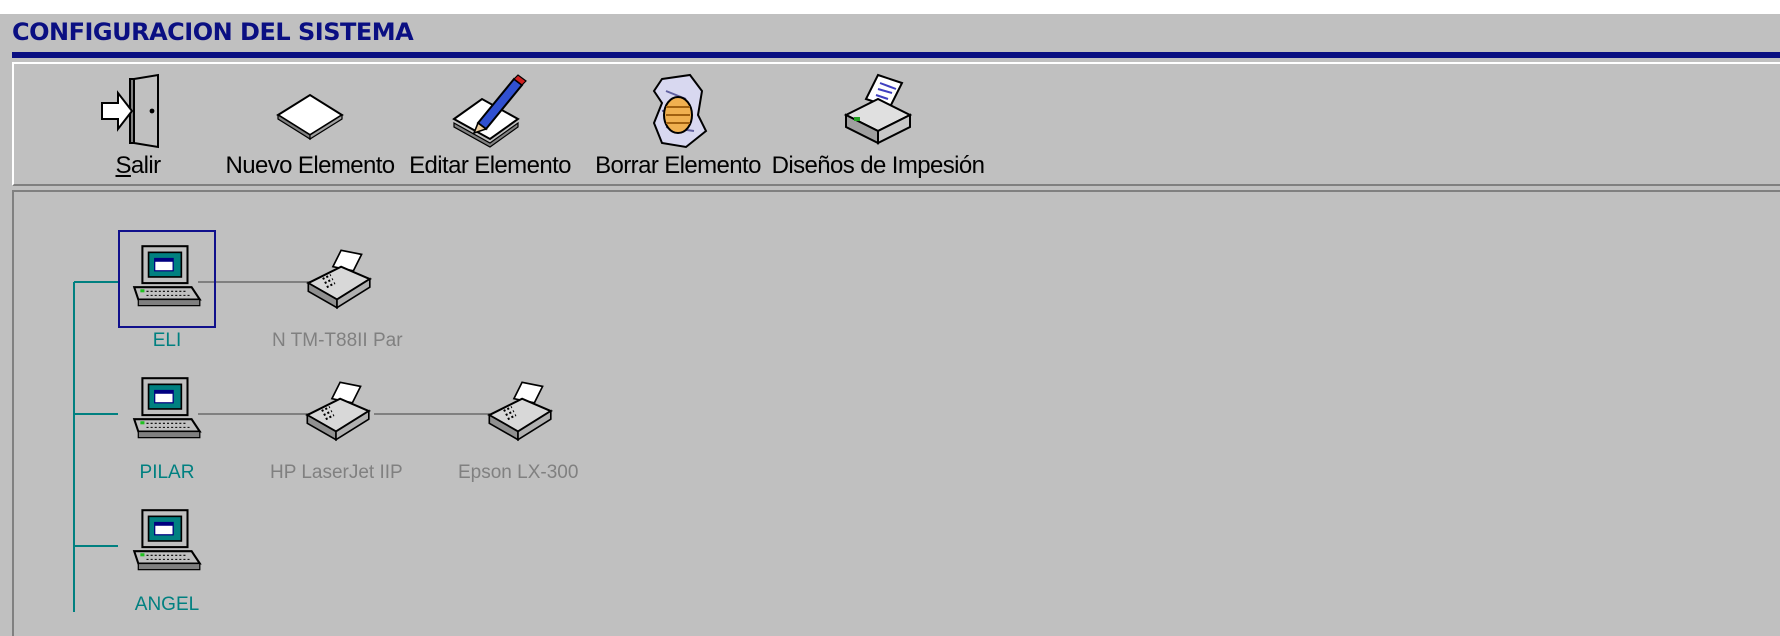 The width and height of the screenshot is (1780, 636). I want to click on printer-node-pilar-2: Epson LX-300, so click(518, 427).